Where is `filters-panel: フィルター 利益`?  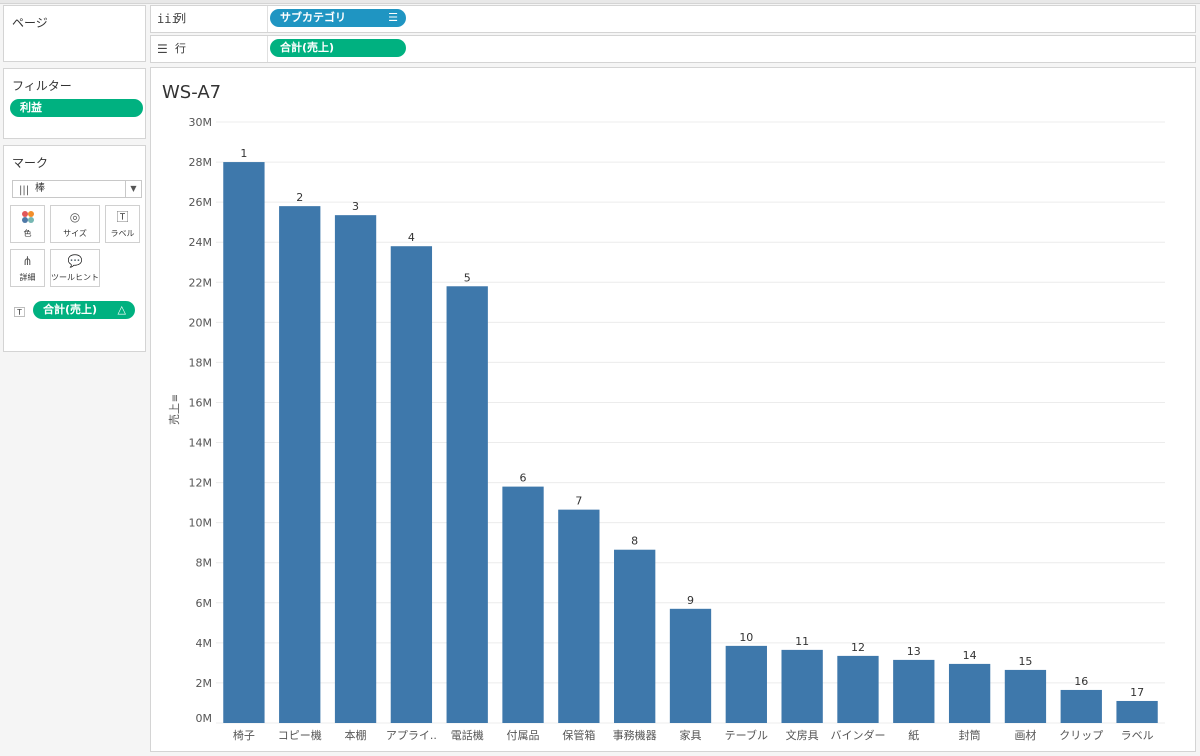
filters-panel: フィルター 利益 is located at coordinates (74, 103).